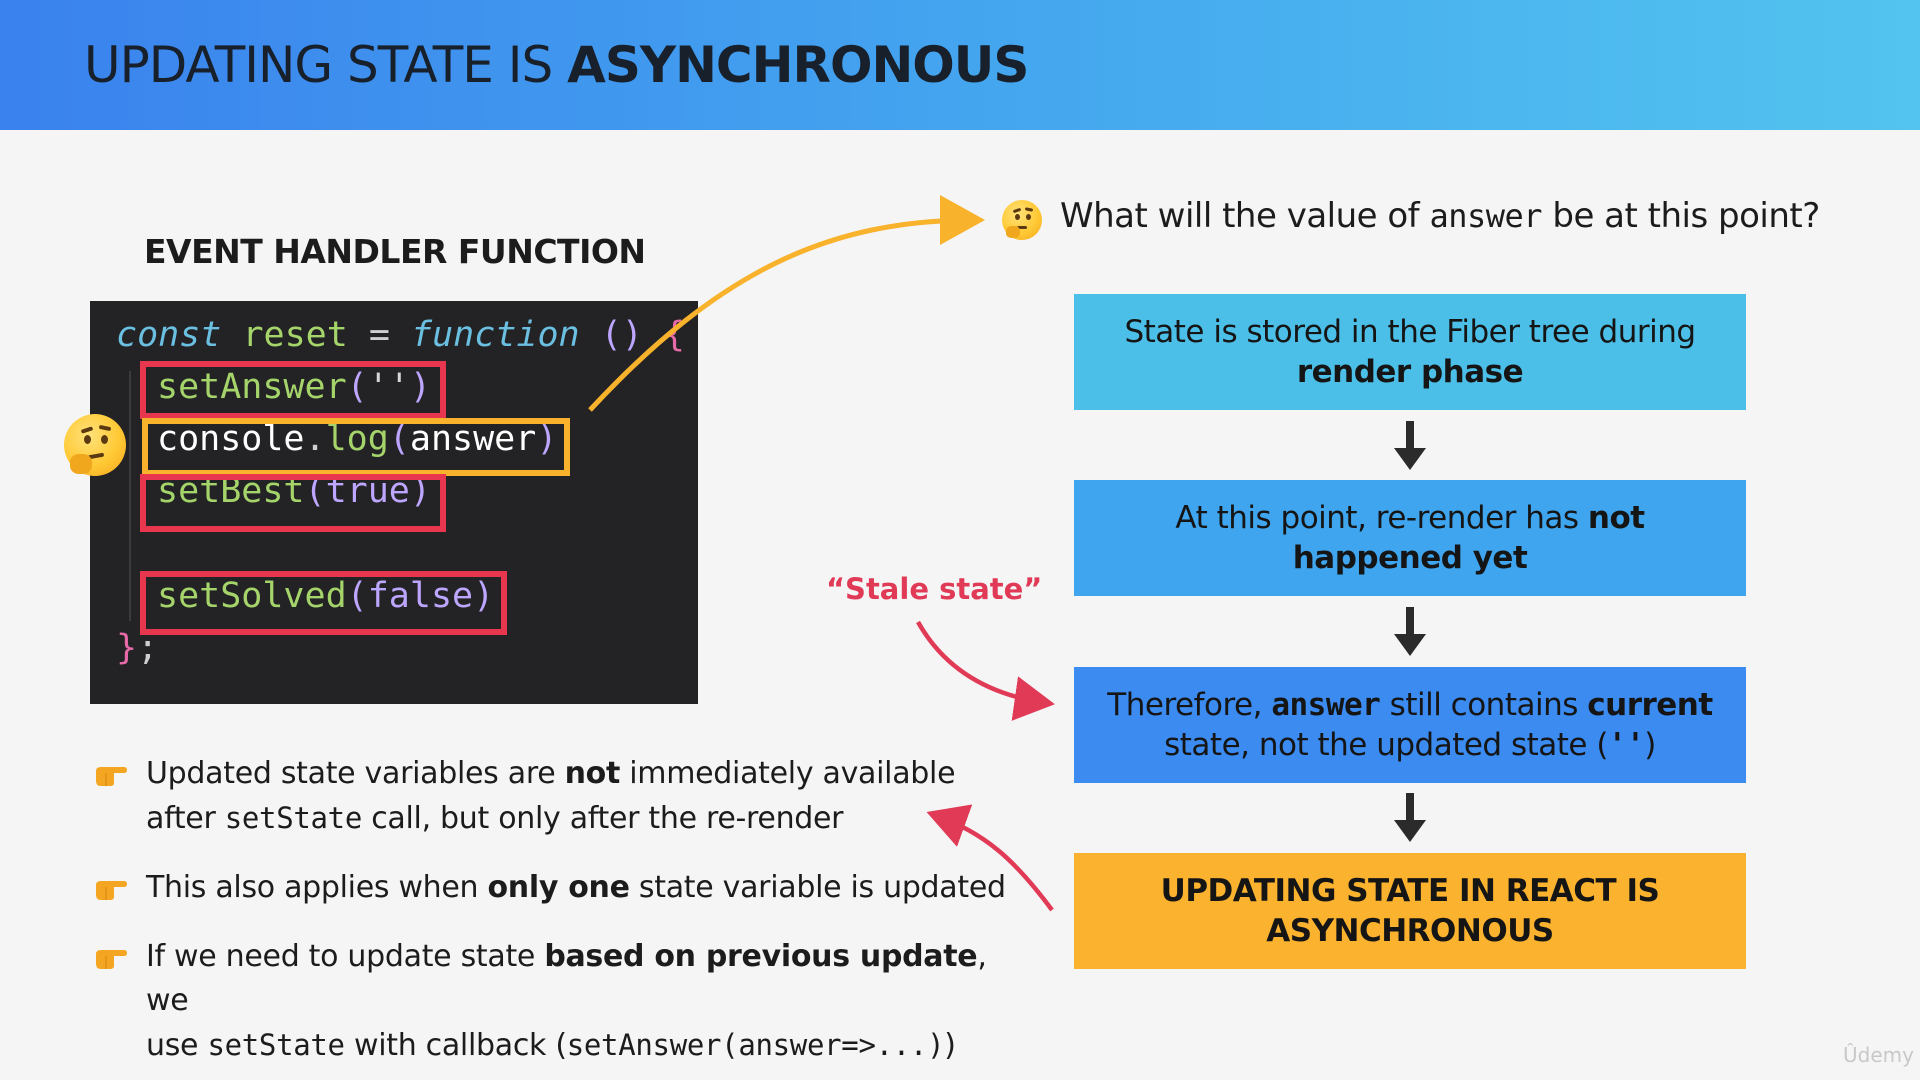  Describe the element at coordinates (786, 303) in the screenshot. I see `yellow-arrow` at that location.